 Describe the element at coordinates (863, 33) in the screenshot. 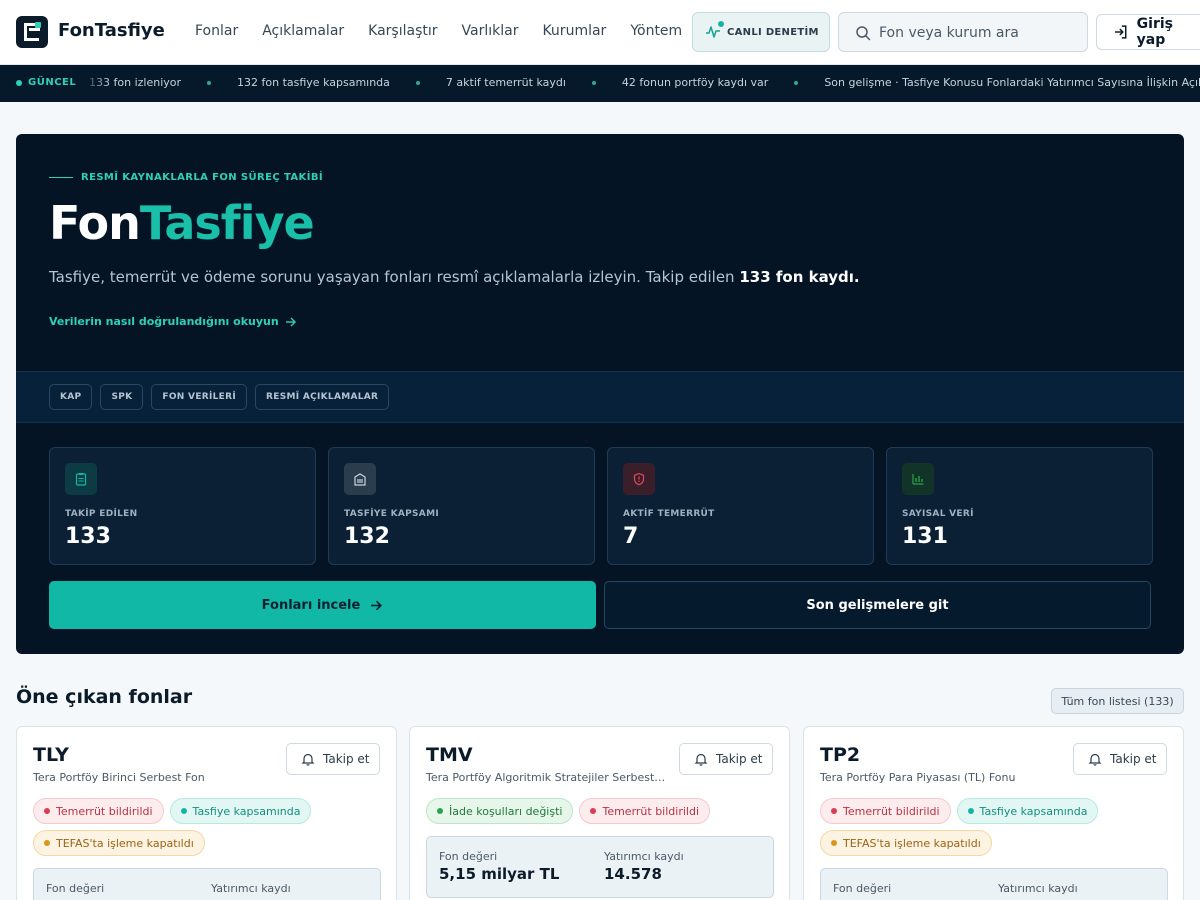

I see `search-icon` at that location.